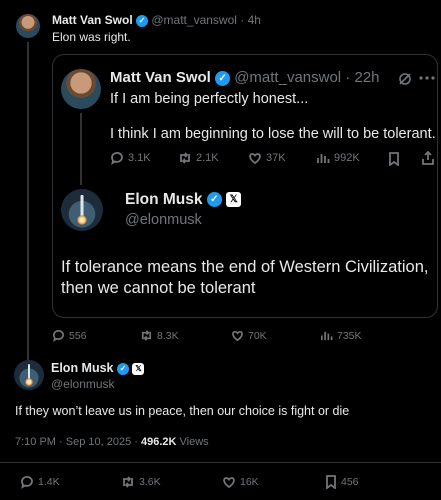 Image resolution: width=441 pixels, height=500 pixels. Describe the element at coordinates (338, 158) in the screenshot. I see `views-button: 992K` at that location.